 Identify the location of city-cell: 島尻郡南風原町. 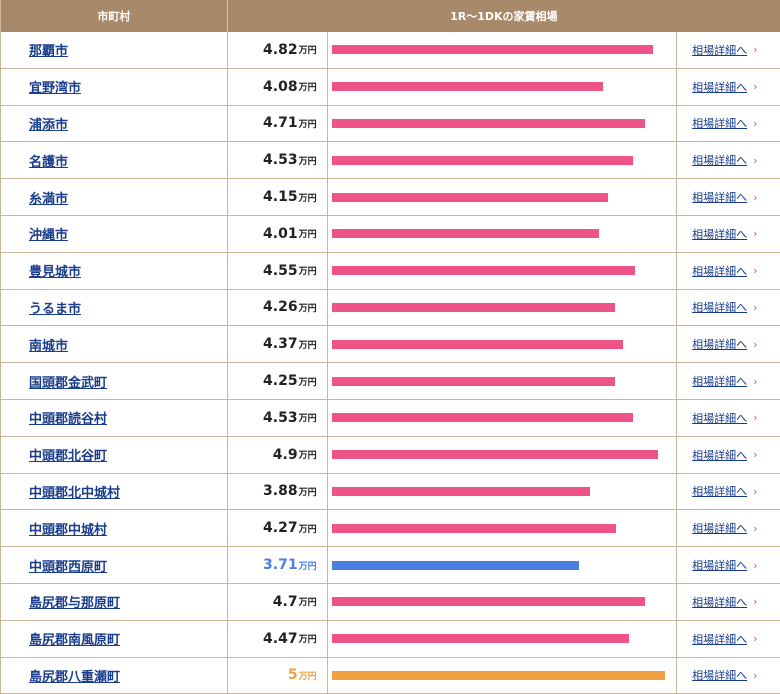
(114, 638).